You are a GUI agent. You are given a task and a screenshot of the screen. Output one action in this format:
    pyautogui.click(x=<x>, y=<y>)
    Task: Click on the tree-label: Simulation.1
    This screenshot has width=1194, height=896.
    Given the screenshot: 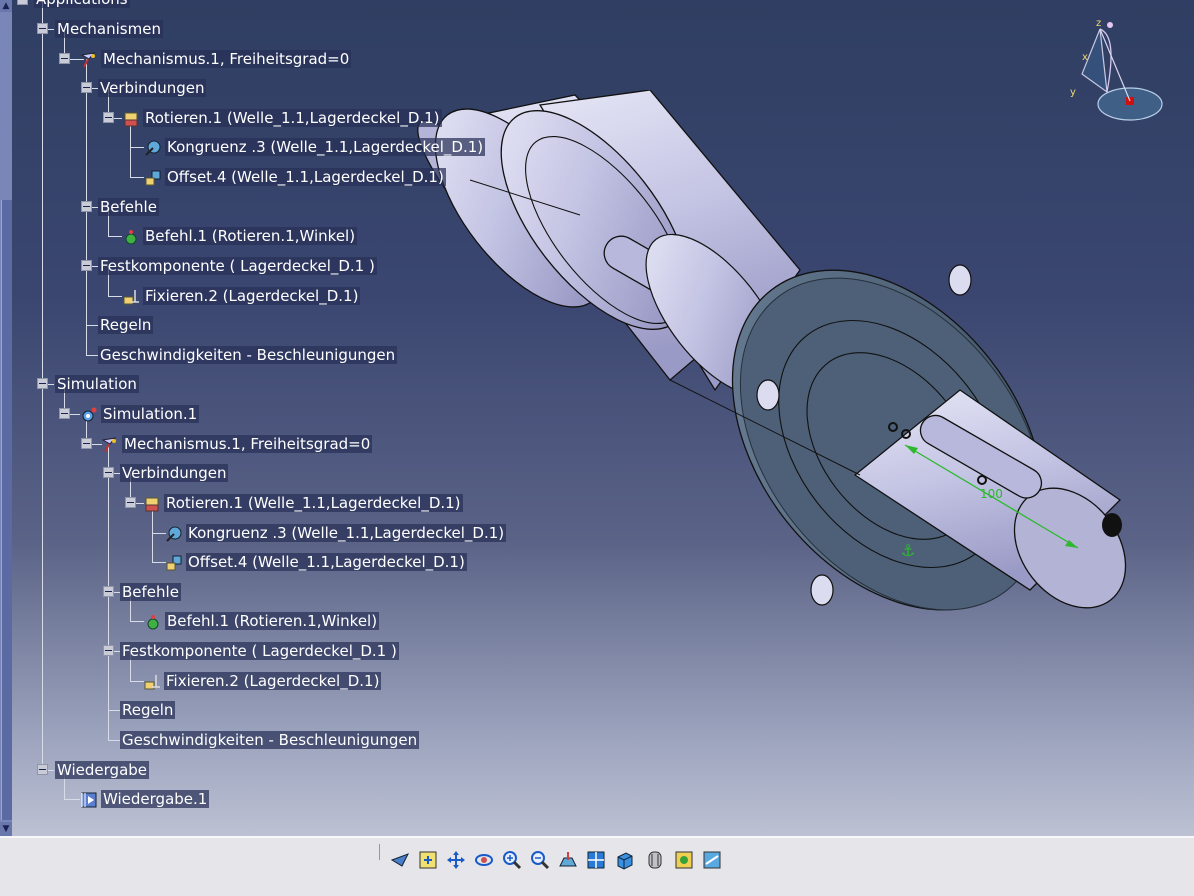 What is the action you would take?
    pyautogui.click(x=150, y=414)
    